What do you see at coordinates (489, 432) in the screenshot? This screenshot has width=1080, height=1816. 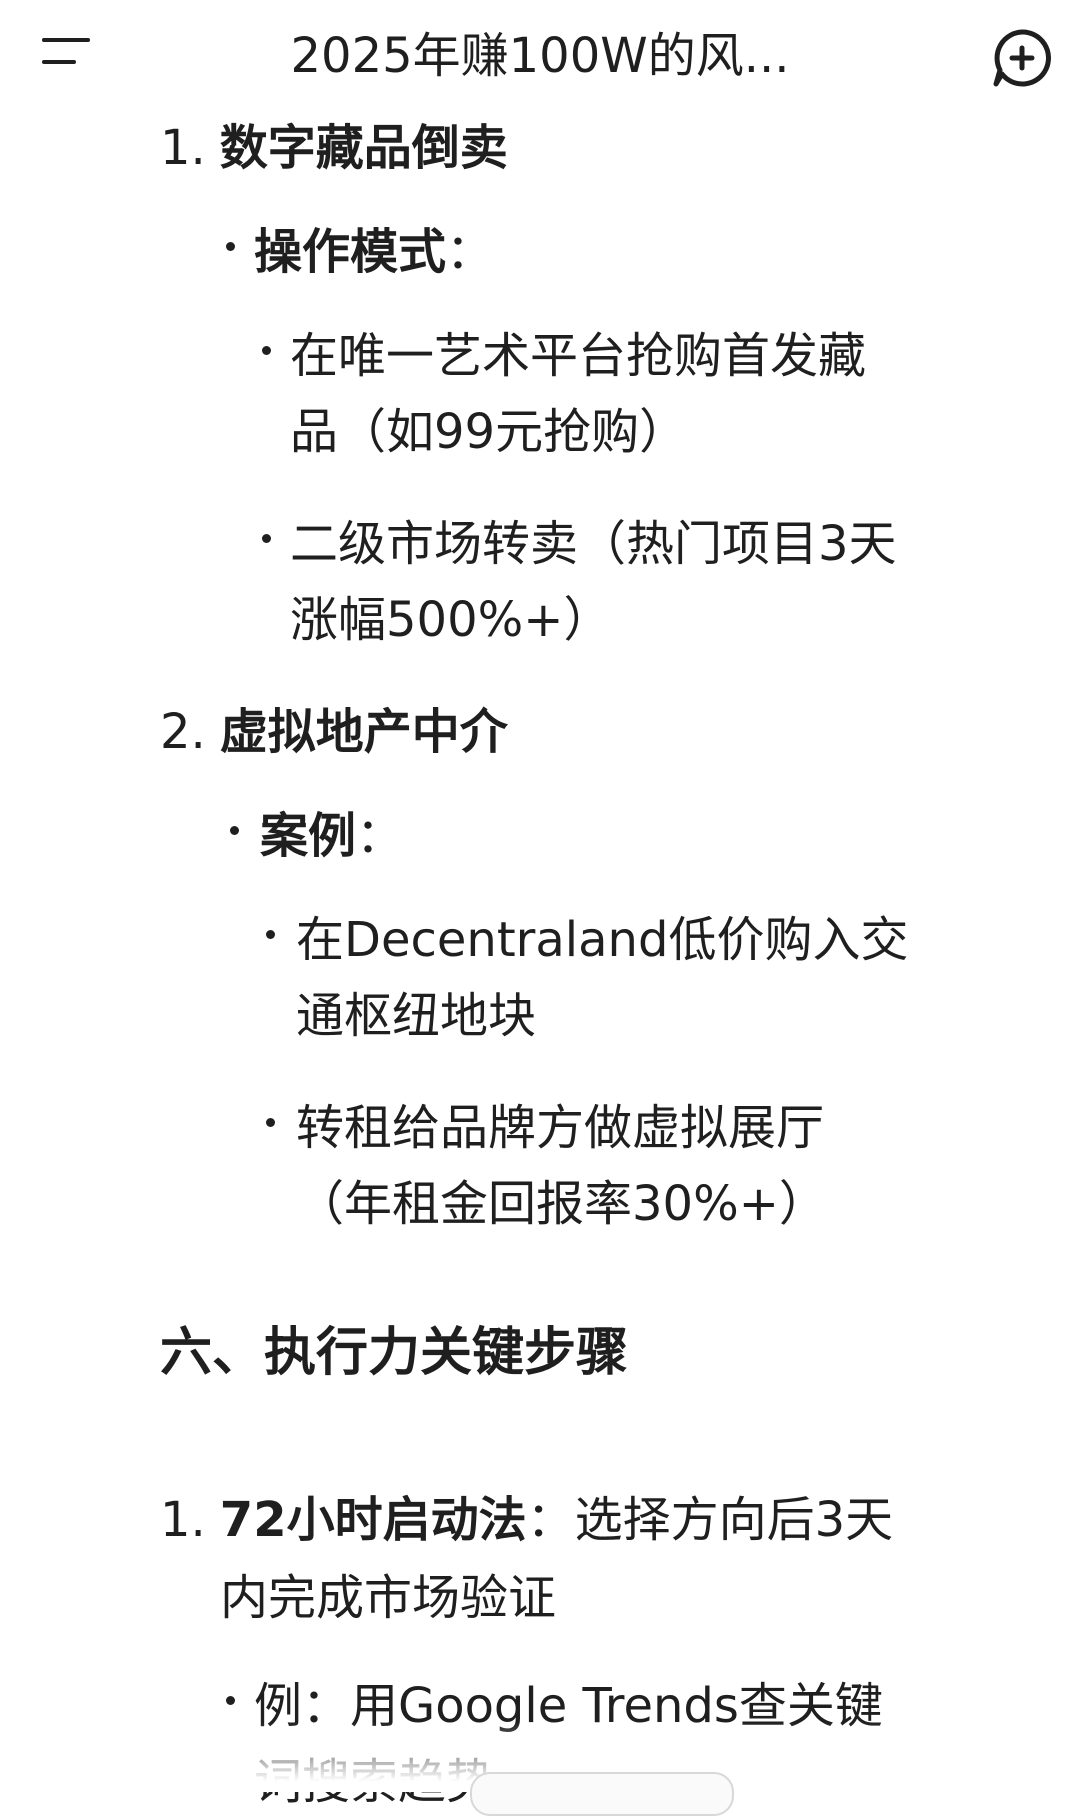 I see `bullet-text-cont: 品（如99元抢购）` at bounding box center [489, 432].